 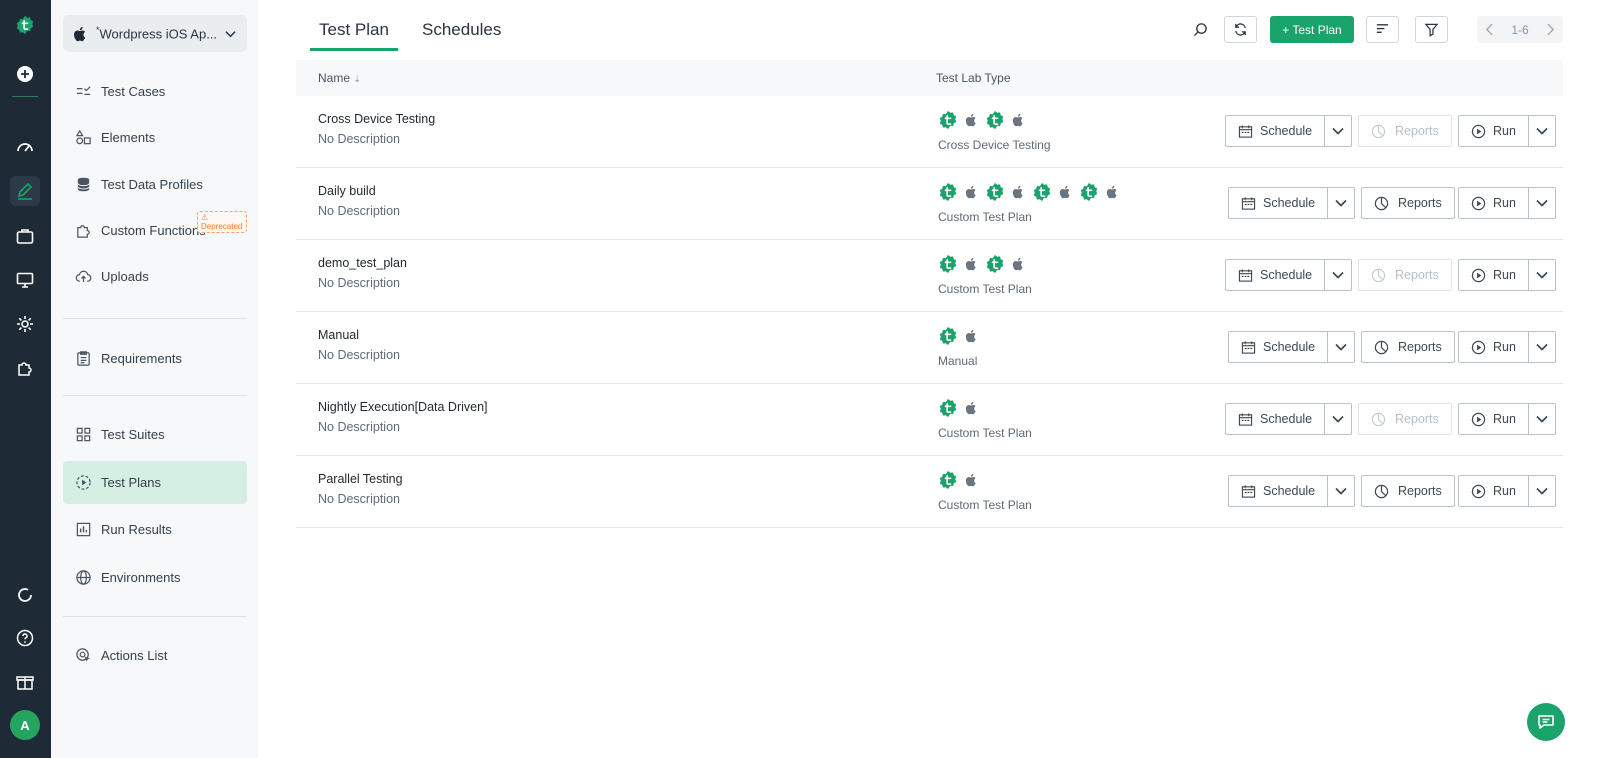 What do you see at coordinates (155, 577) in the screenshot?
I see `sidebar-item-environments: Environments` at bounding box center [155, 577].